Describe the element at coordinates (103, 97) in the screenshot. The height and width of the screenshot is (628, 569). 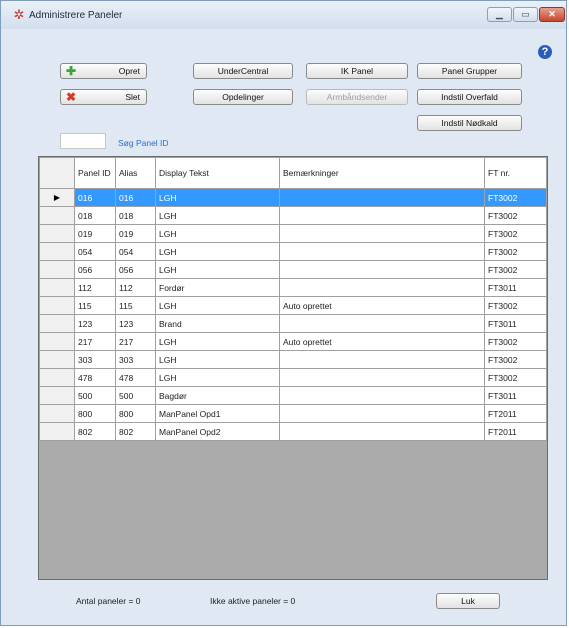
I see `slet-button: ✖ Slet` at that location.